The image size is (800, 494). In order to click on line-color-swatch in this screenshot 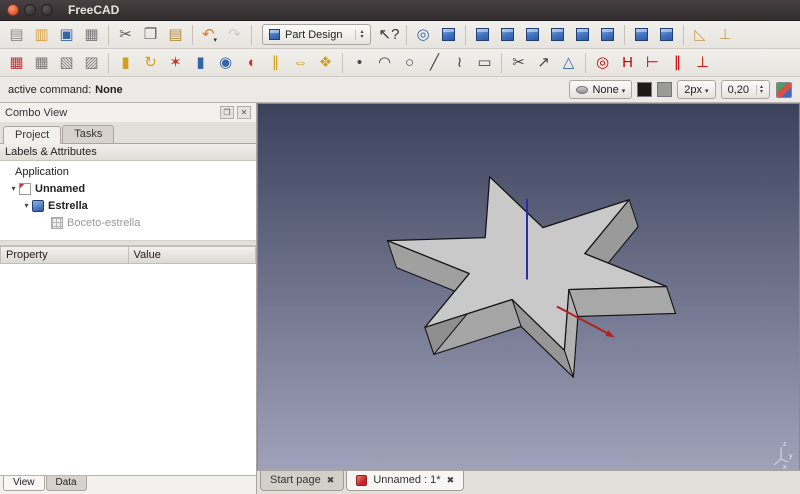, I will do `click(645, 89)`.